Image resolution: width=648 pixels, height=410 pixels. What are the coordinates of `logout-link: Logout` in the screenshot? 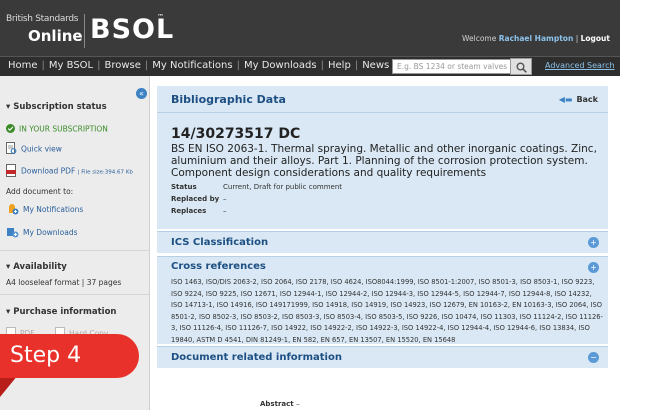 It's located at (595, 38).